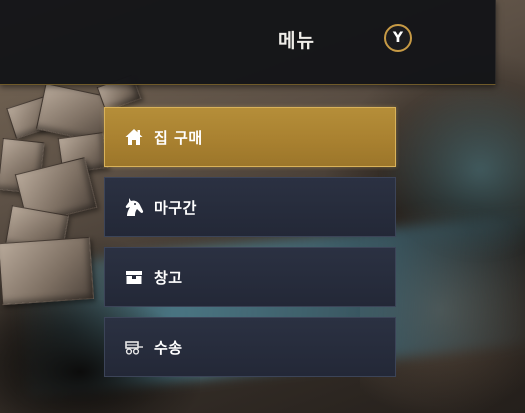 The height and width of the screenshot is (413, 525). Describe the element at coordinates (134, 137) in the screenshot. I see `house-icon` at that location.